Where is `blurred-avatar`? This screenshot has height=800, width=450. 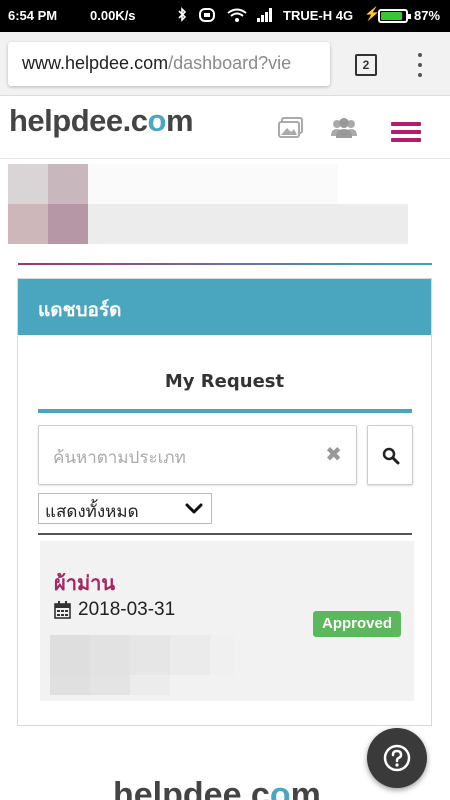 blurred-avatar is located at coordinates (48, 204).